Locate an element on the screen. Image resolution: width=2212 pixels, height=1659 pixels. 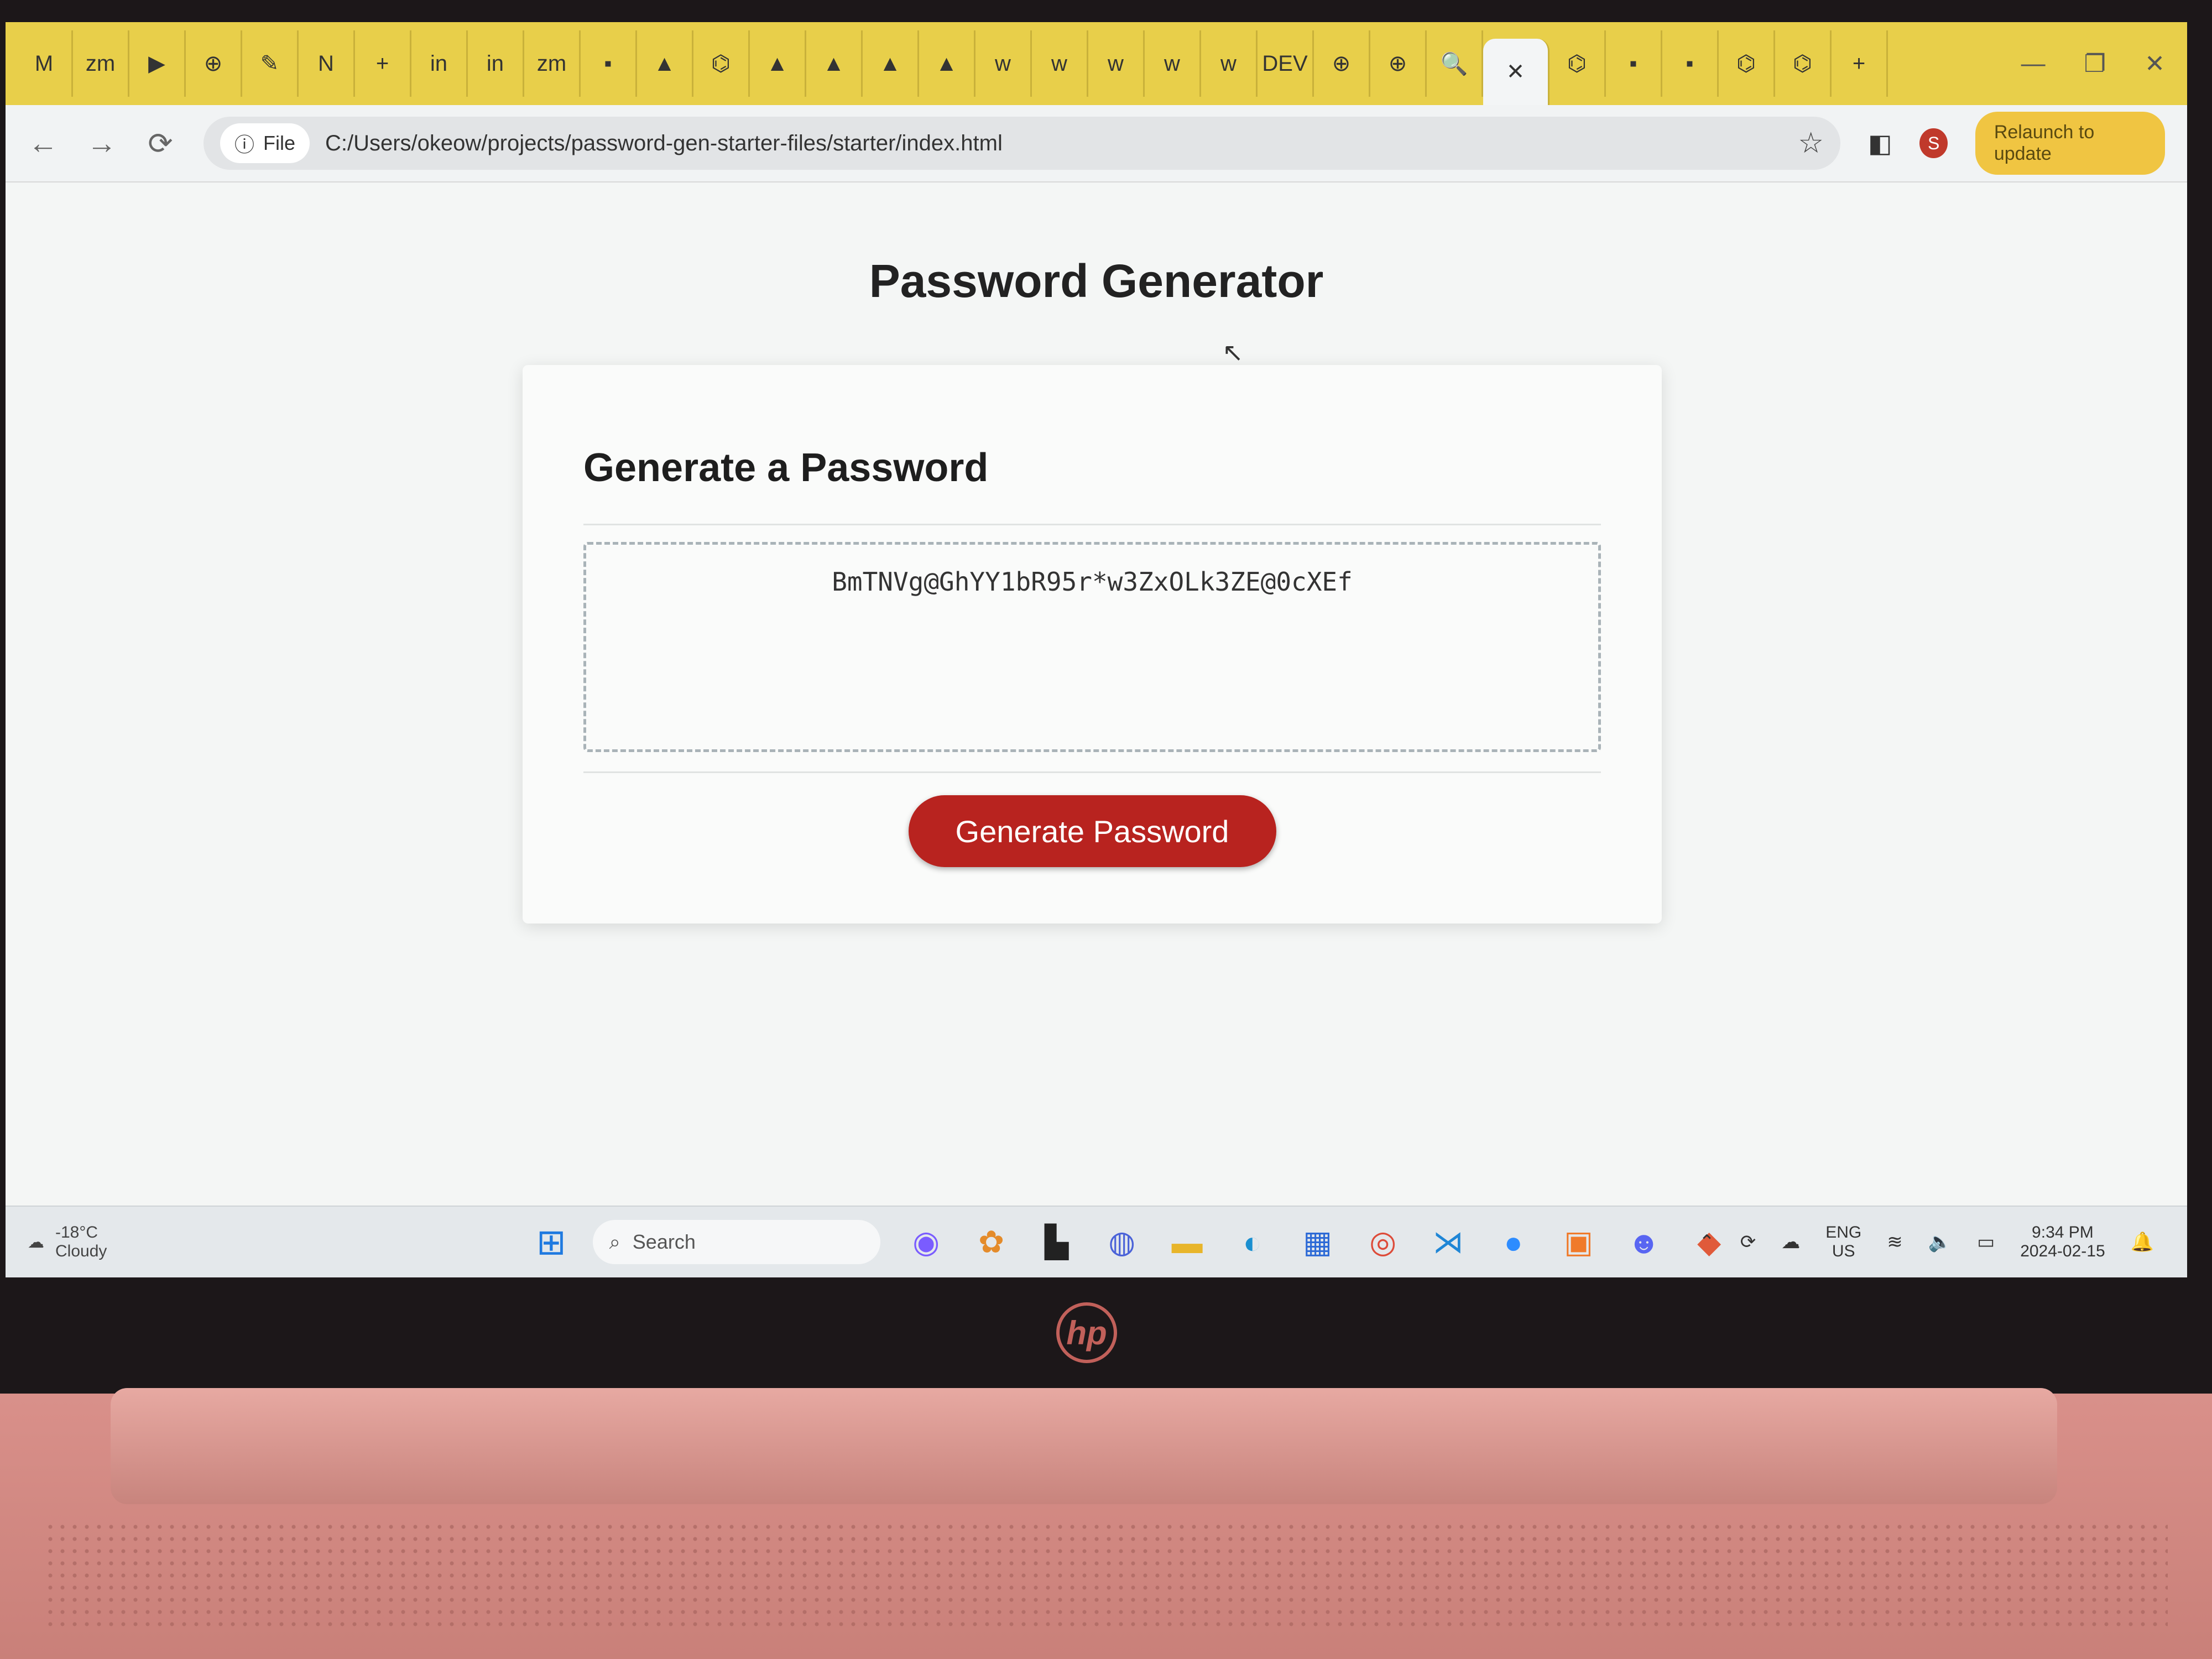
restore-icon: ❐ is located at coordinates (2095, 64).